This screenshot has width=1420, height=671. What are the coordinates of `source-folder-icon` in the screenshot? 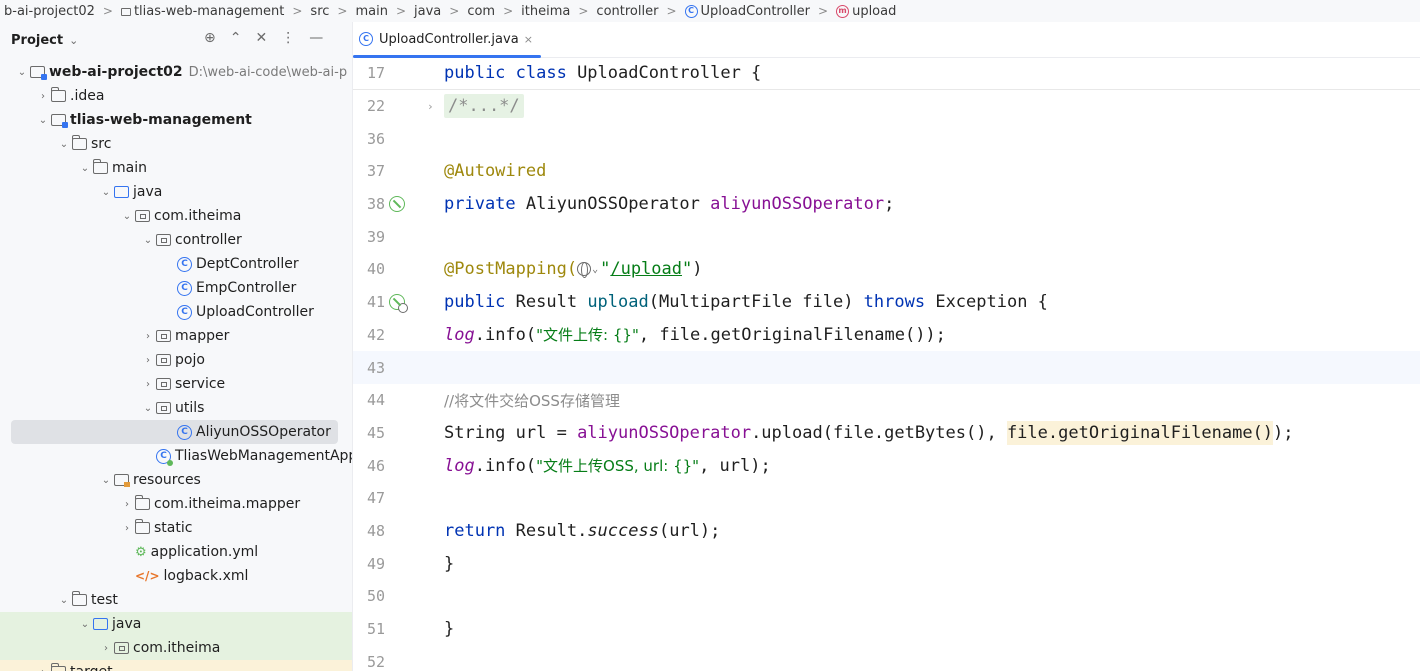 It's located at (121, 192).